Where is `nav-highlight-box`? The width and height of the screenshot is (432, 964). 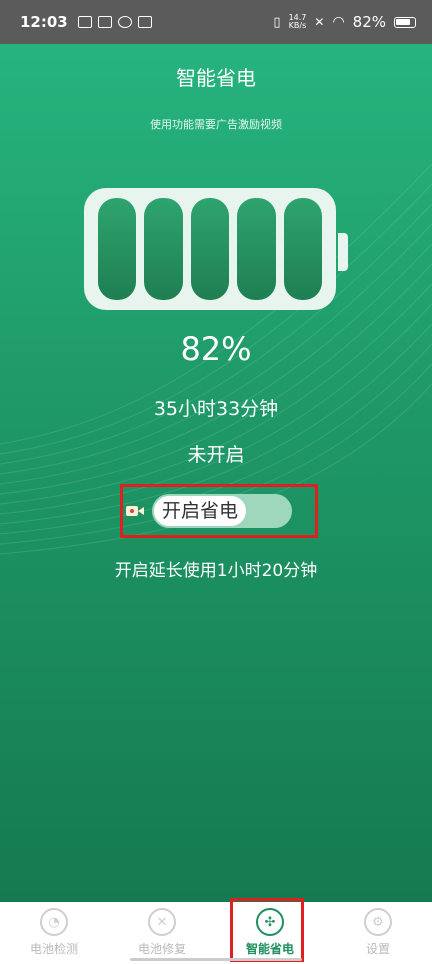
nav-highlight-box is located at coordinates (267, 930).